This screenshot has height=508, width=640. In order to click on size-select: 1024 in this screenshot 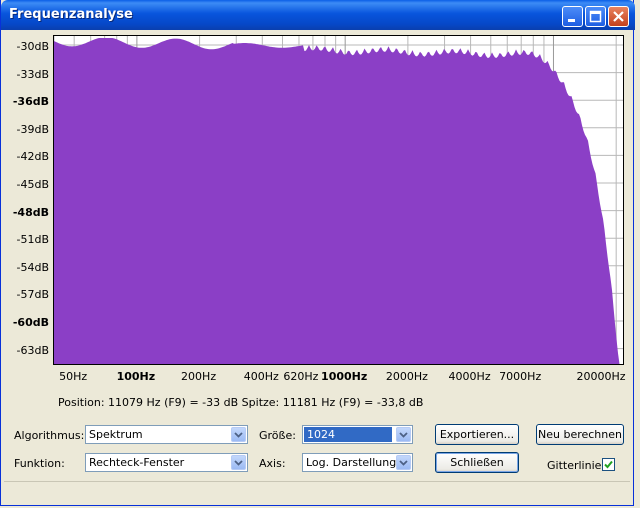, I will do `click(357, 434)`.